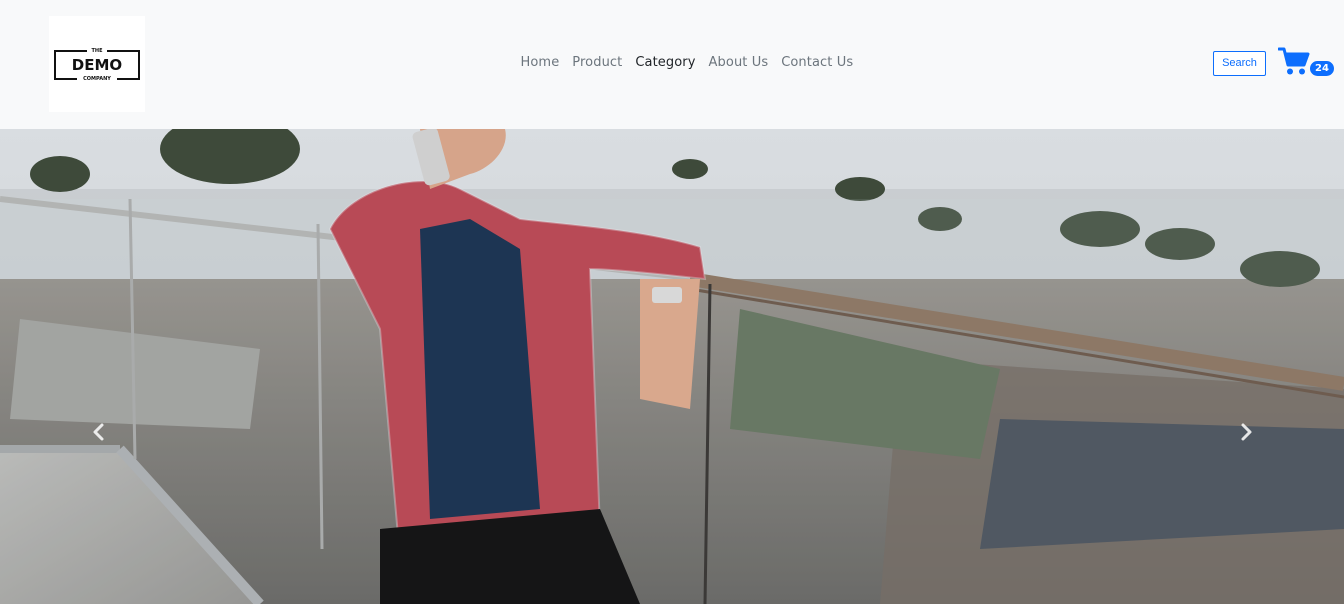  I want to click on brand-logo: THE DEMO COMPANY, so click(97, 64).